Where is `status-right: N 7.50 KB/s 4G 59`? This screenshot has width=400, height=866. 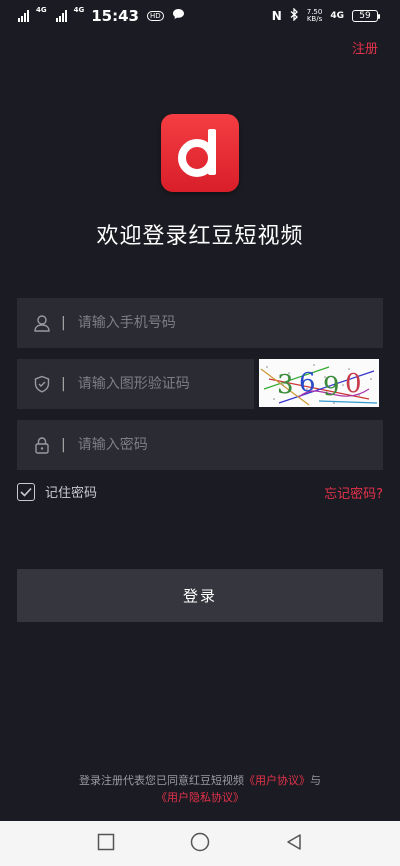
status-right: N 7.50 KB/s 4G 59 is located at coordinates (325, 15).